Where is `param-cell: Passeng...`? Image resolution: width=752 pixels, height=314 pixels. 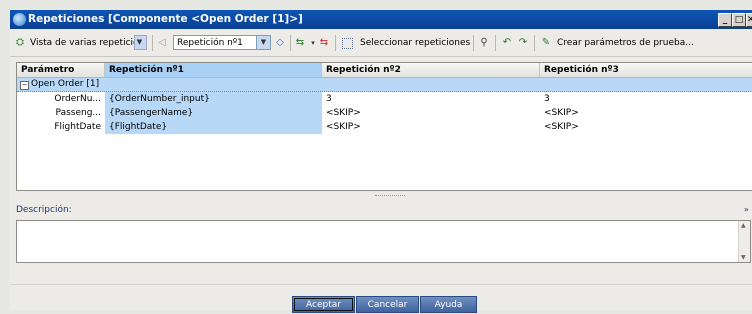
param-cell: Passeng... is located at coordinates (78, 113).